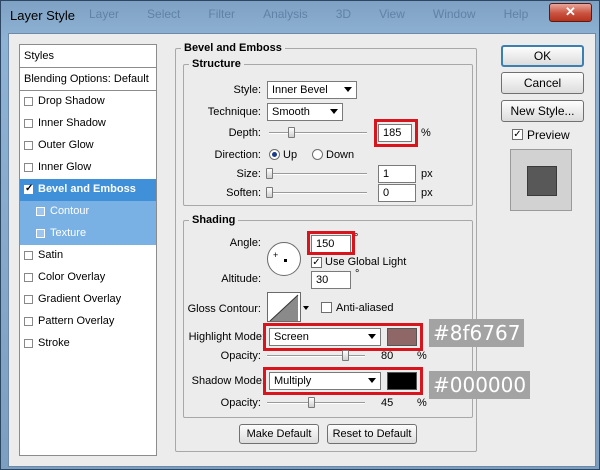  What do you see at coordinates (340, 155) in the screenshot?
I see `direction-down-label: Down` at bounding box center [340, 155].